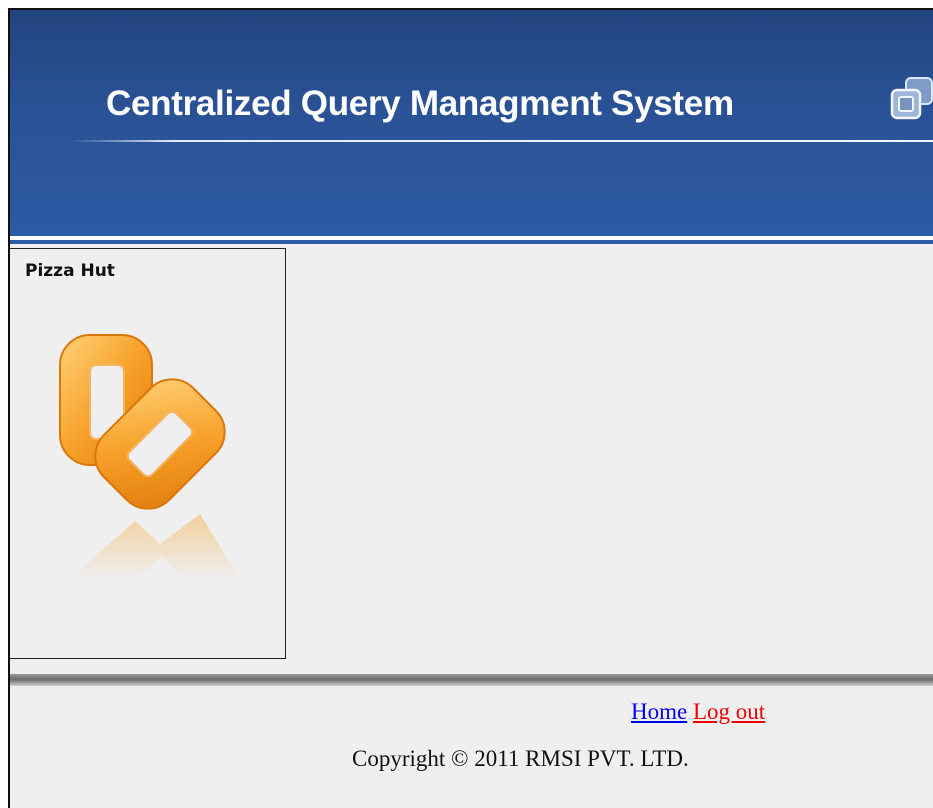  I want to click on footer-links: Home Log out, so click(698, 712).